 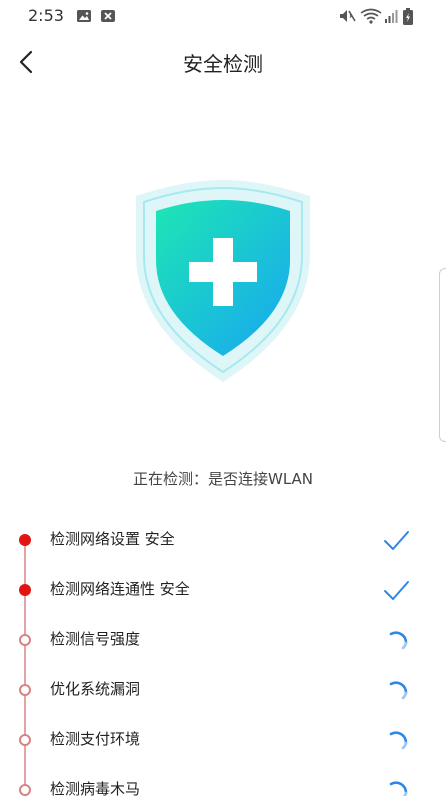 I want to click on page-title: 安全检测, so click(x=223, y=64).